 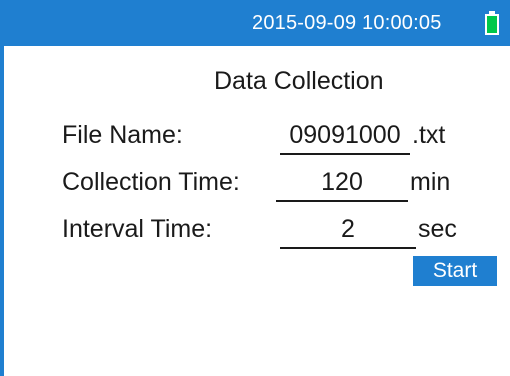 What do you see at coordinates (272, 185) in the screenshot?
I see `collection-time-row: Collection Time: 120 min` at bounding box center [272, 185].